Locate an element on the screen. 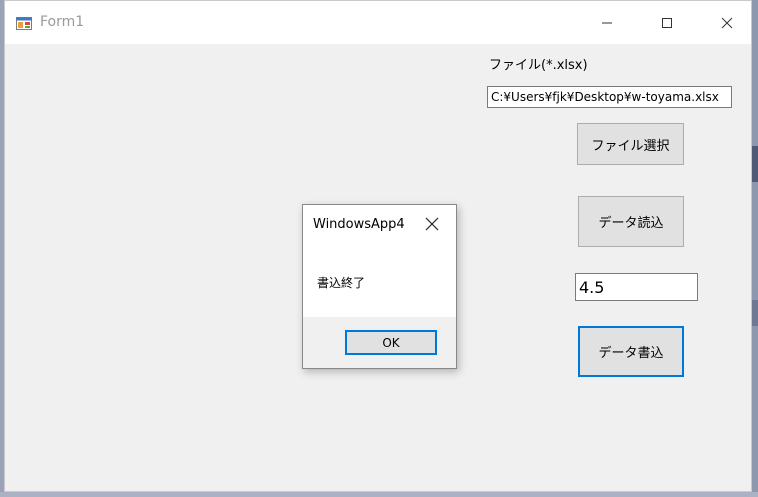  minimize-icon is located at coordinates (607, 22).